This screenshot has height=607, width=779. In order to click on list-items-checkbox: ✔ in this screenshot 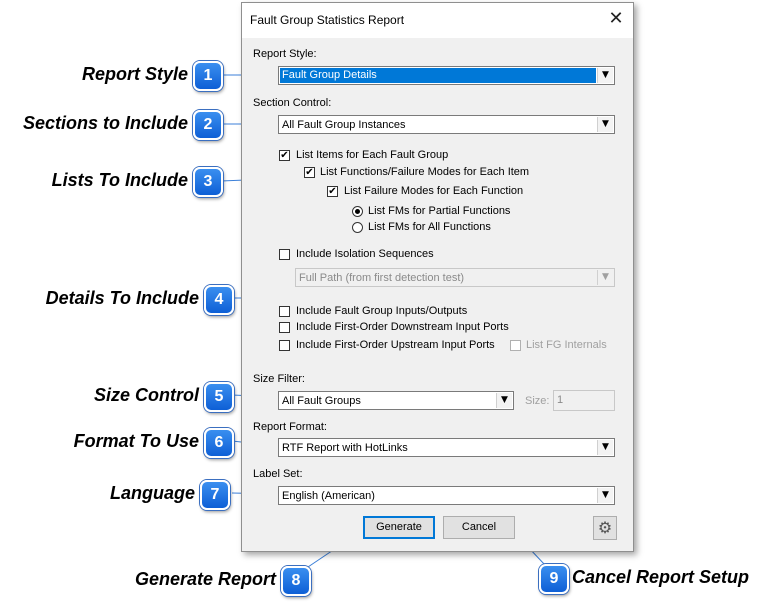, I will do `click(284, 155)`.